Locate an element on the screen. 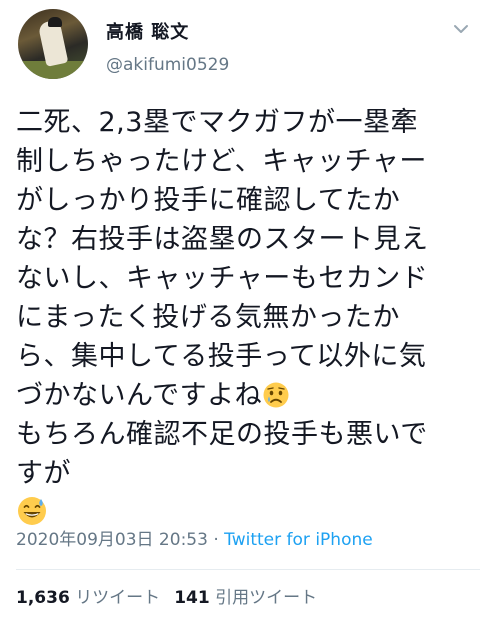  retweets-label: リツイート is located at coordinates (118, 598).